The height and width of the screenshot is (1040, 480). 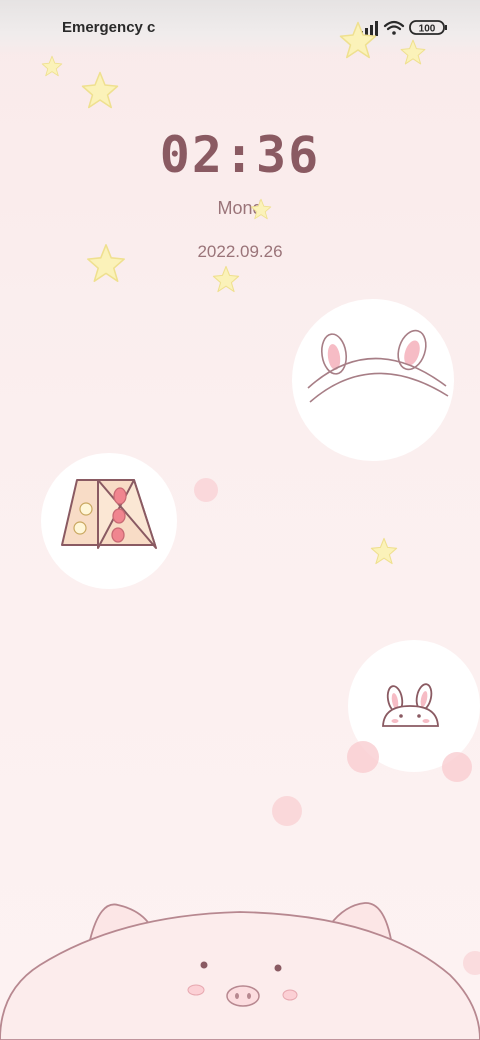 What do you see at coordinates (410, 705) in the screenshot?
I see `bunny-face-icon` at bounding box center [410, 705].